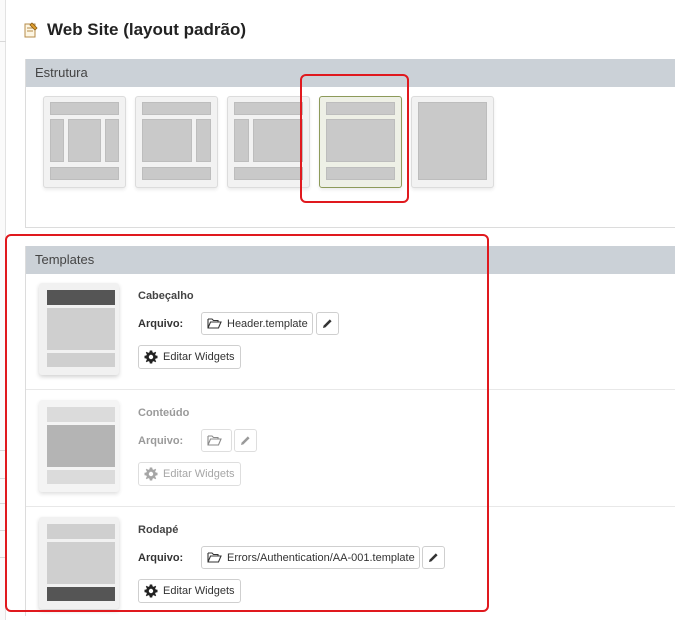 Image resolution: width=675 pixels, height=620 pixels. I want to click on file-name: Header.template, so click(267, 323).